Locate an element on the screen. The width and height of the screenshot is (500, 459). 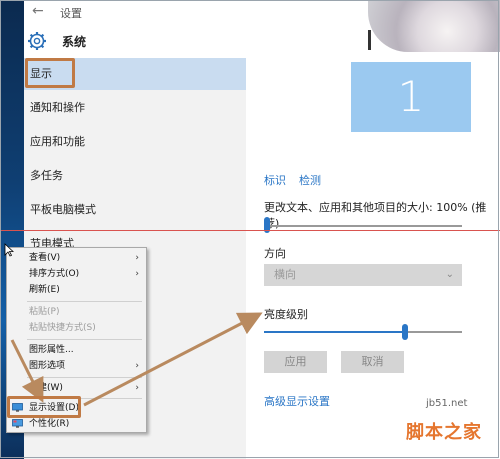
menu-item-sort: 排序方式(O) › is located at coordinates (76, 274).